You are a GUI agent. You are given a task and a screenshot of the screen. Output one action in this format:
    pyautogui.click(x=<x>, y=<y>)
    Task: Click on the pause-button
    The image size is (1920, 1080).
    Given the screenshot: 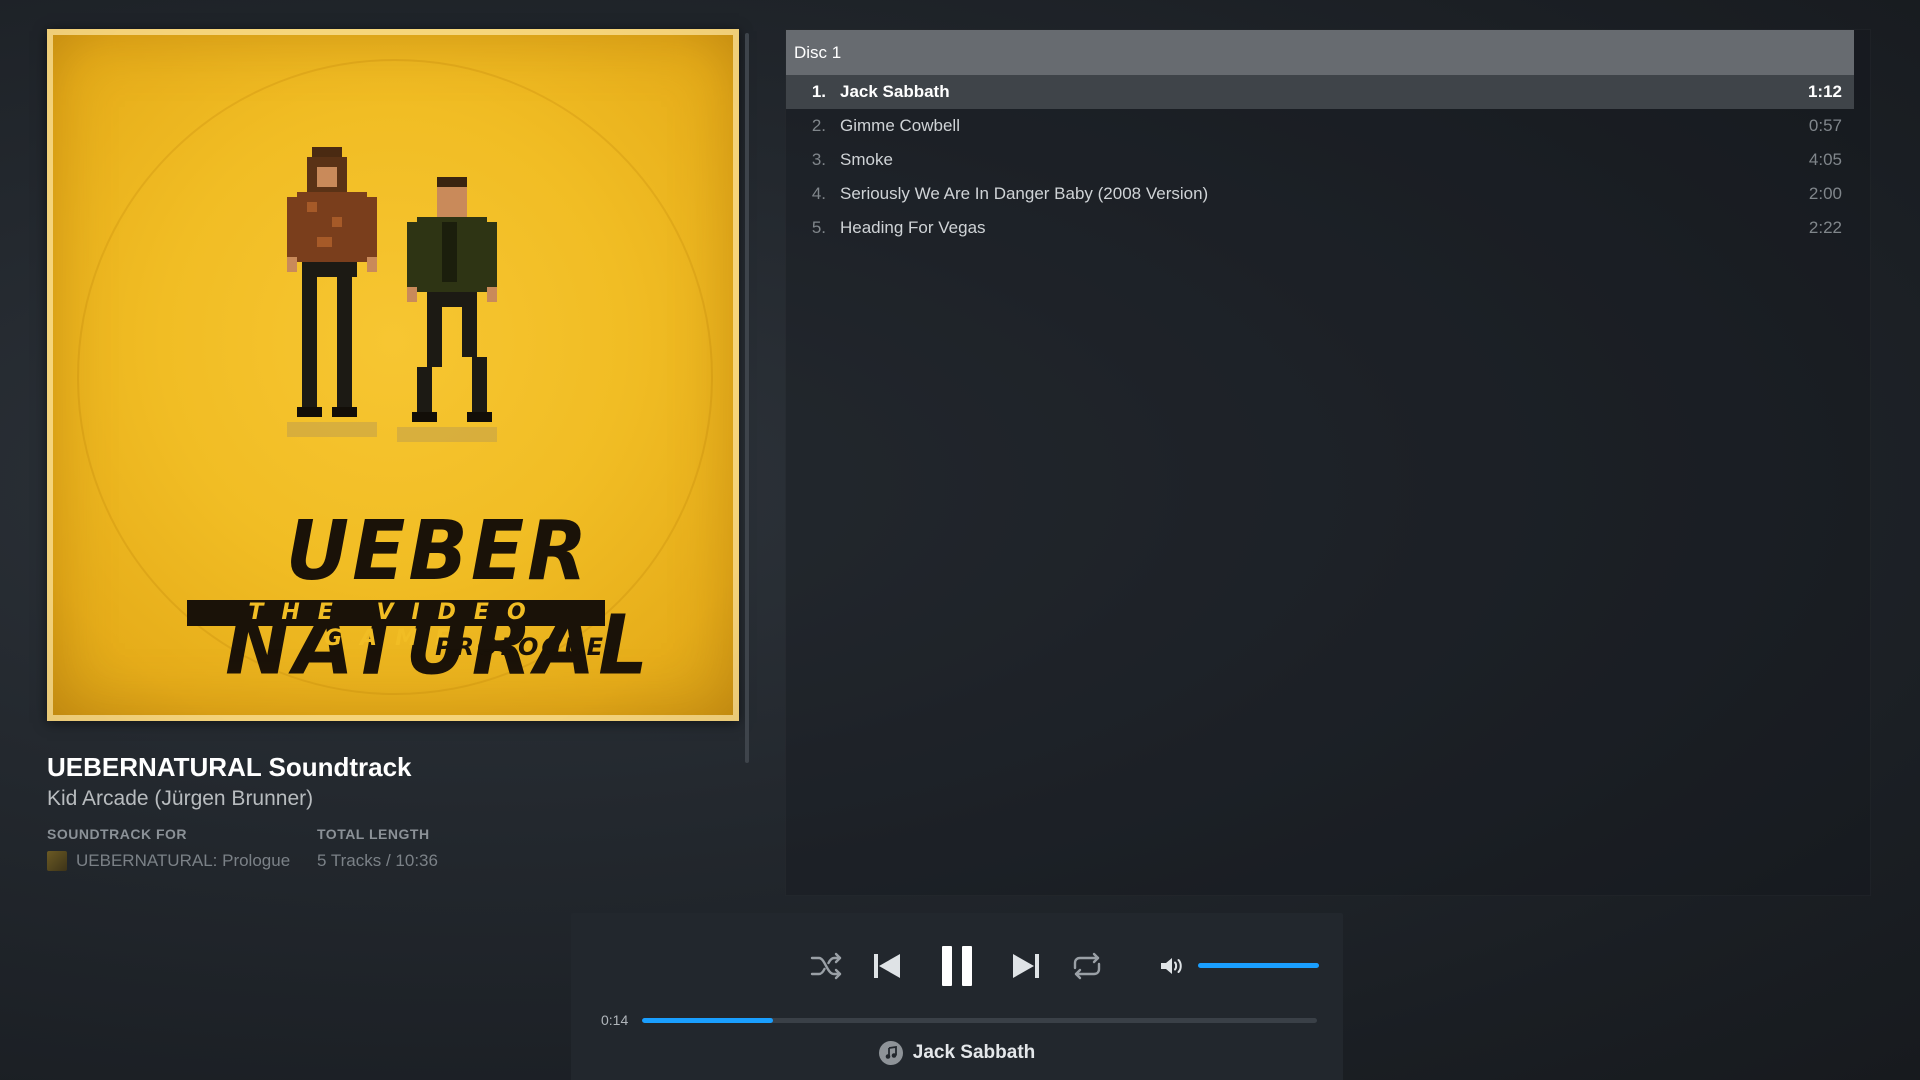 What is the action you would take?
    pyautogui.click(x=957, y=966)
    